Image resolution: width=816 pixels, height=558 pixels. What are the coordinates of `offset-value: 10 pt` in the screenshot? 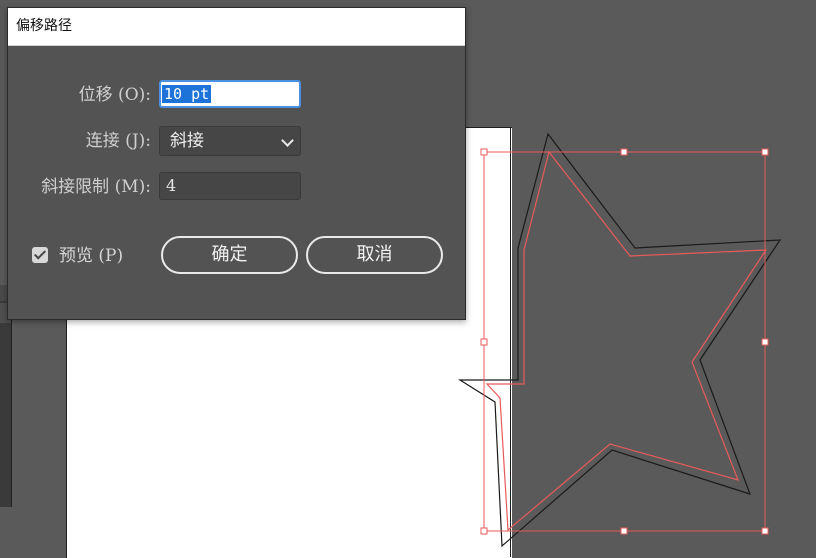 It's located at (187, 94).